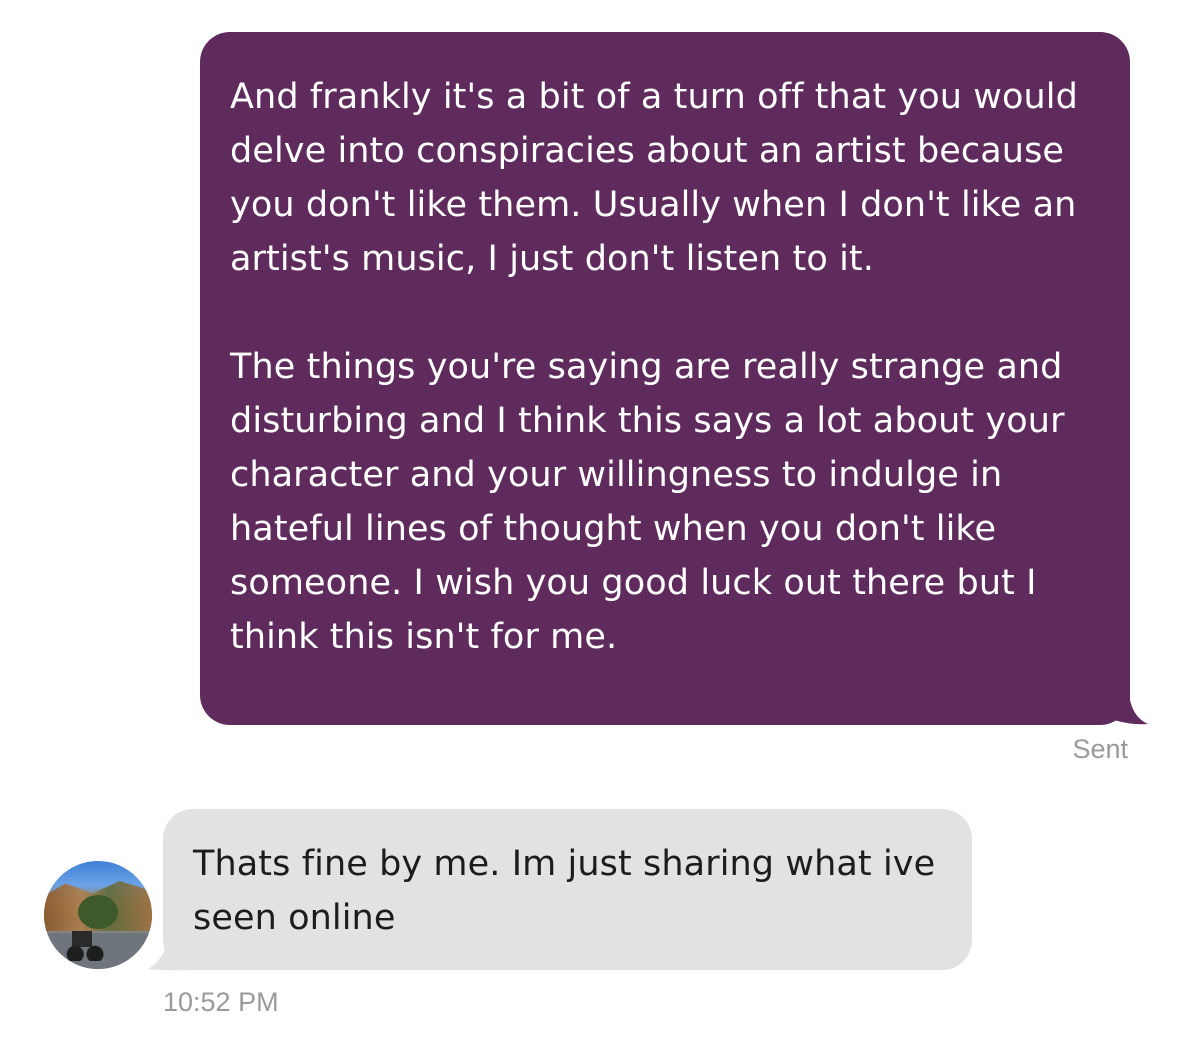 The height and width of the screenshot is (1057, 1200). What do you see at coordinates (1100, 749) in the screenshot?
I see `sent-status-label: Sent` at bounding box center [1100, 749].